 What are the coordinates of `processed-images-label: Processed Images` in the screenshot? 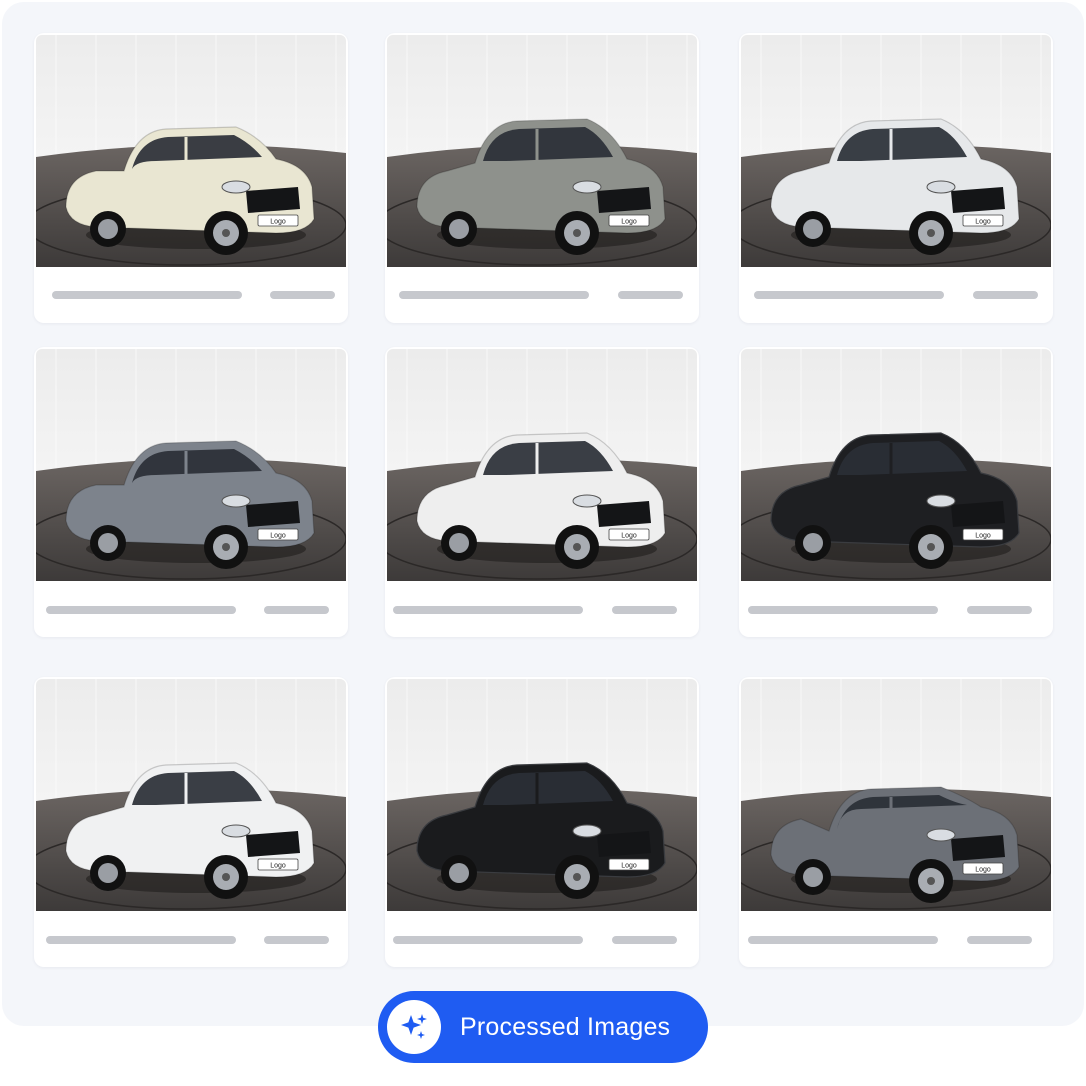 It's located at (565, 1026).